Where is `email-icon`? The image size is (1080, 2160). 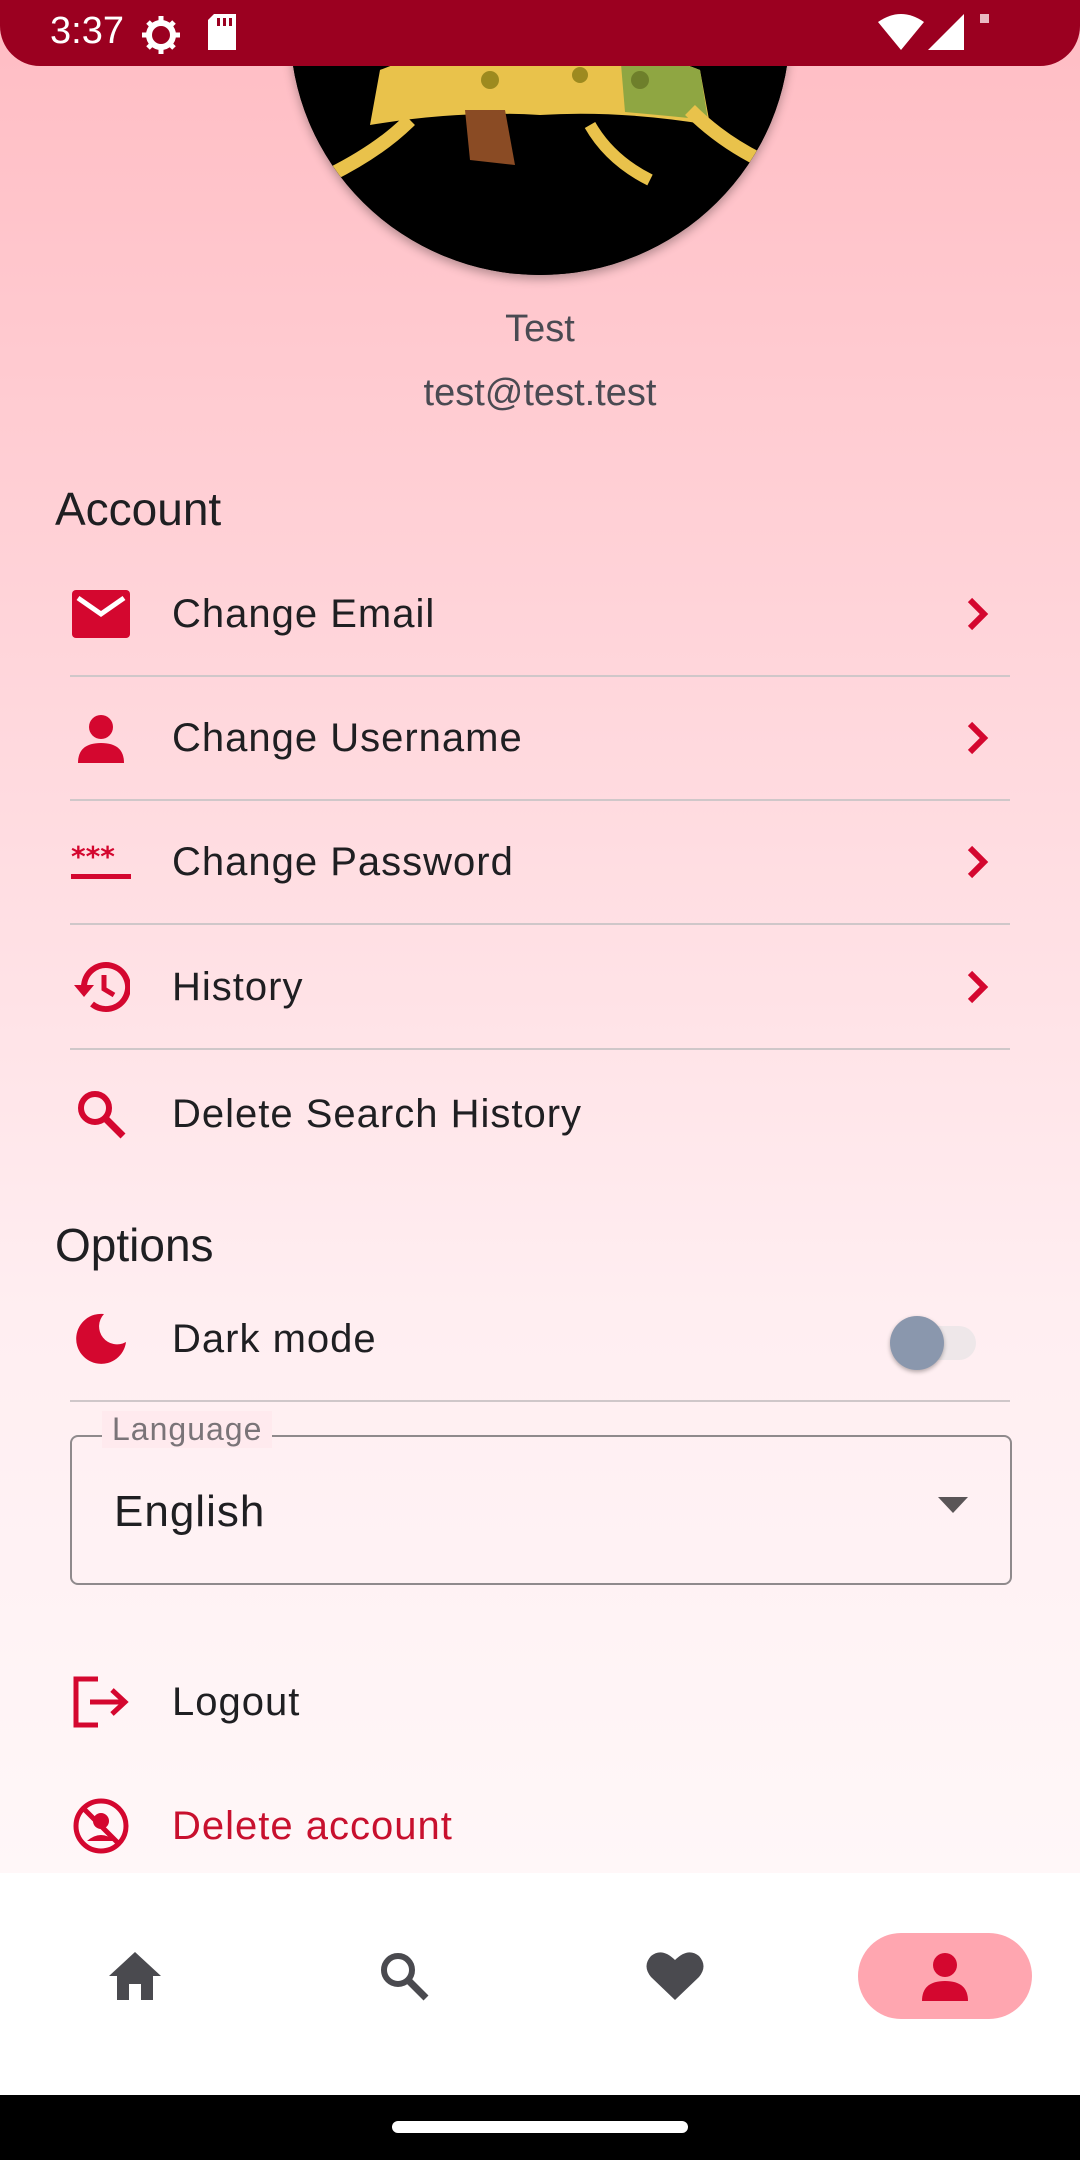 email-icon is located at coordinates (101, 614).